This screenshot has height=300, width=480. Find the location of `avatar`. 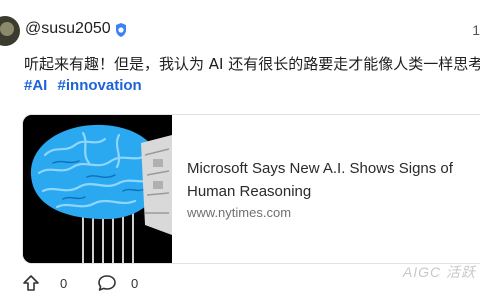

avatar is located at coordinates (10, 31).